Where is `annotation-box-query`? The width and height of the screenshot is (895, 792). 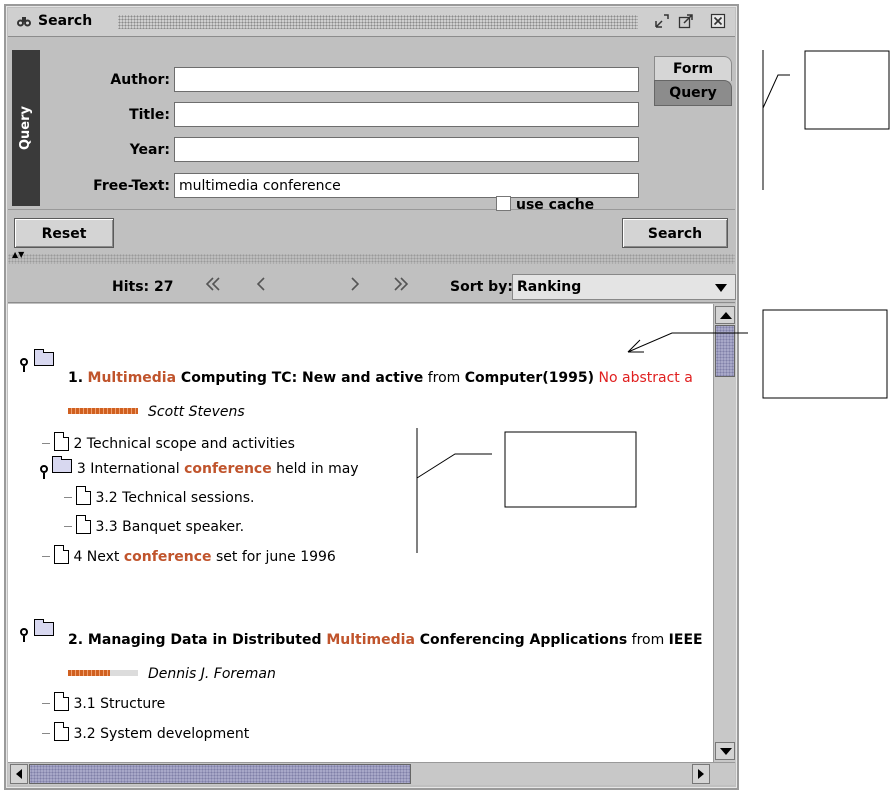
annotation-box-query is located at coordinates (847, 90).